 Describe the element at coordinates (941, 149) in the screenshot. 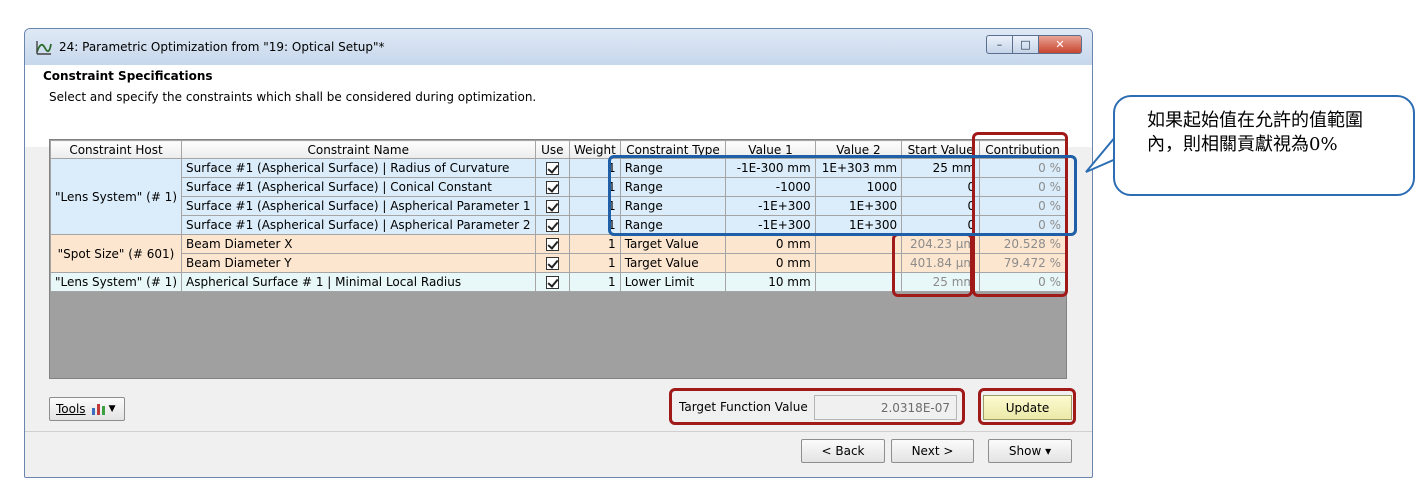

I see `column-header: Start Value` at that location.